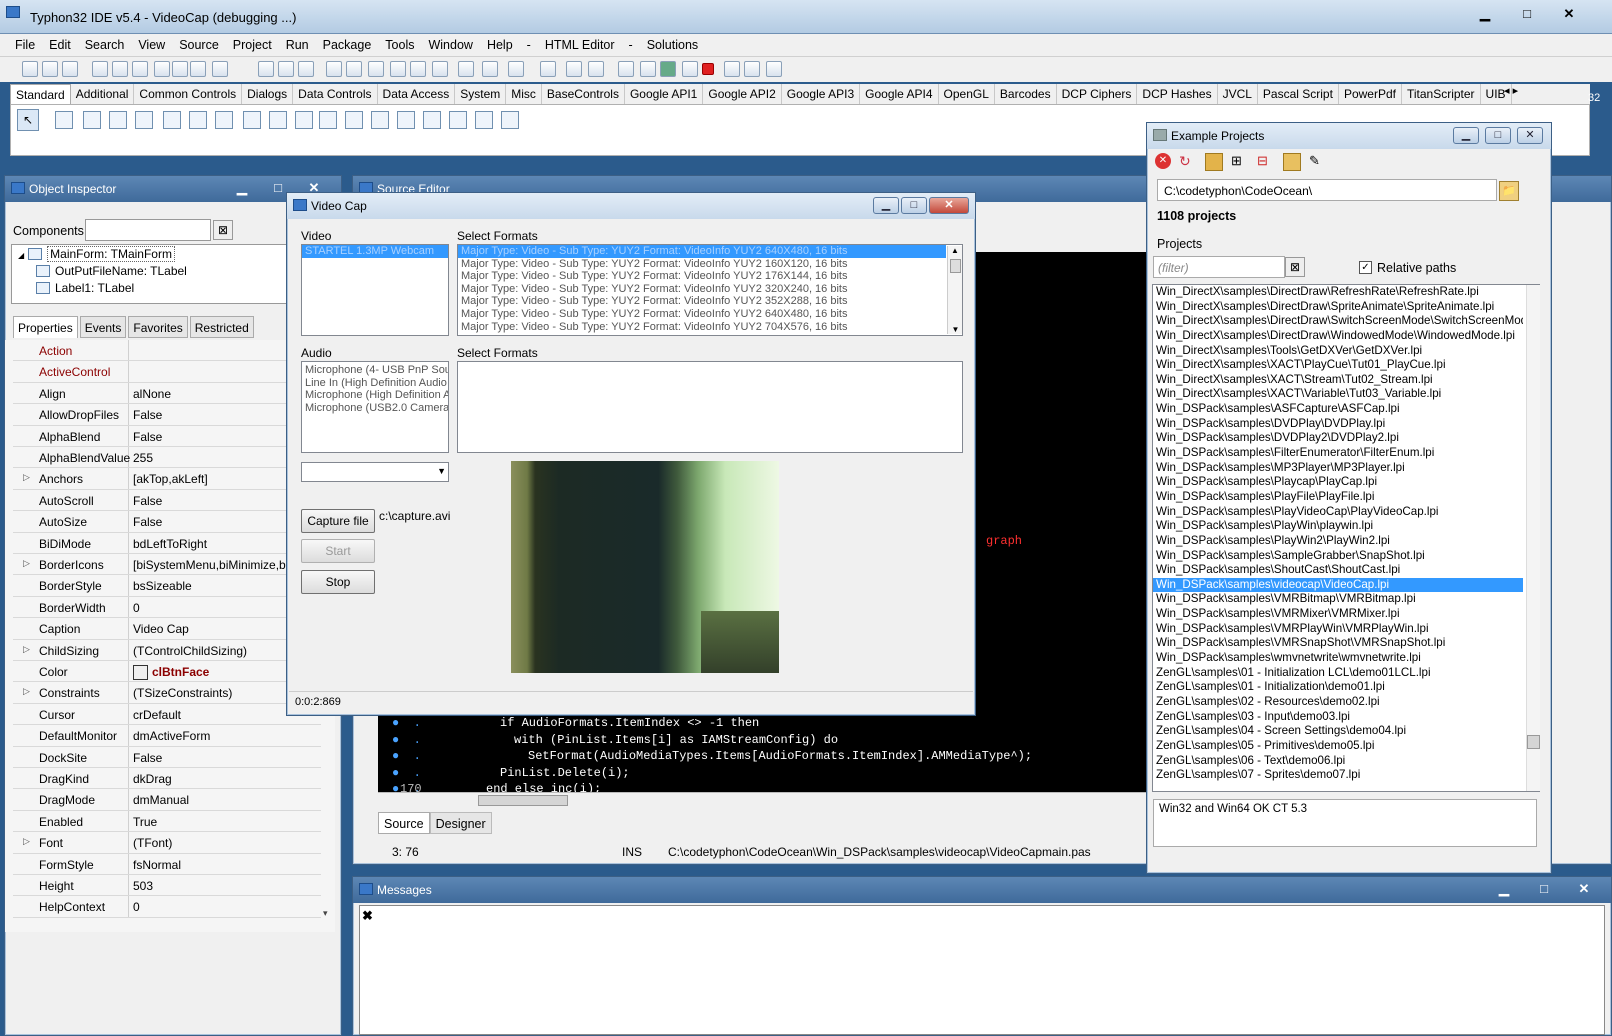 The width and height of the screenshot is (1612, 1036). What do you see at coordinates (967, 94) in the screenshot?
I see `palette-tab-opengl: OpenGL` at bounding box center [967, 94].